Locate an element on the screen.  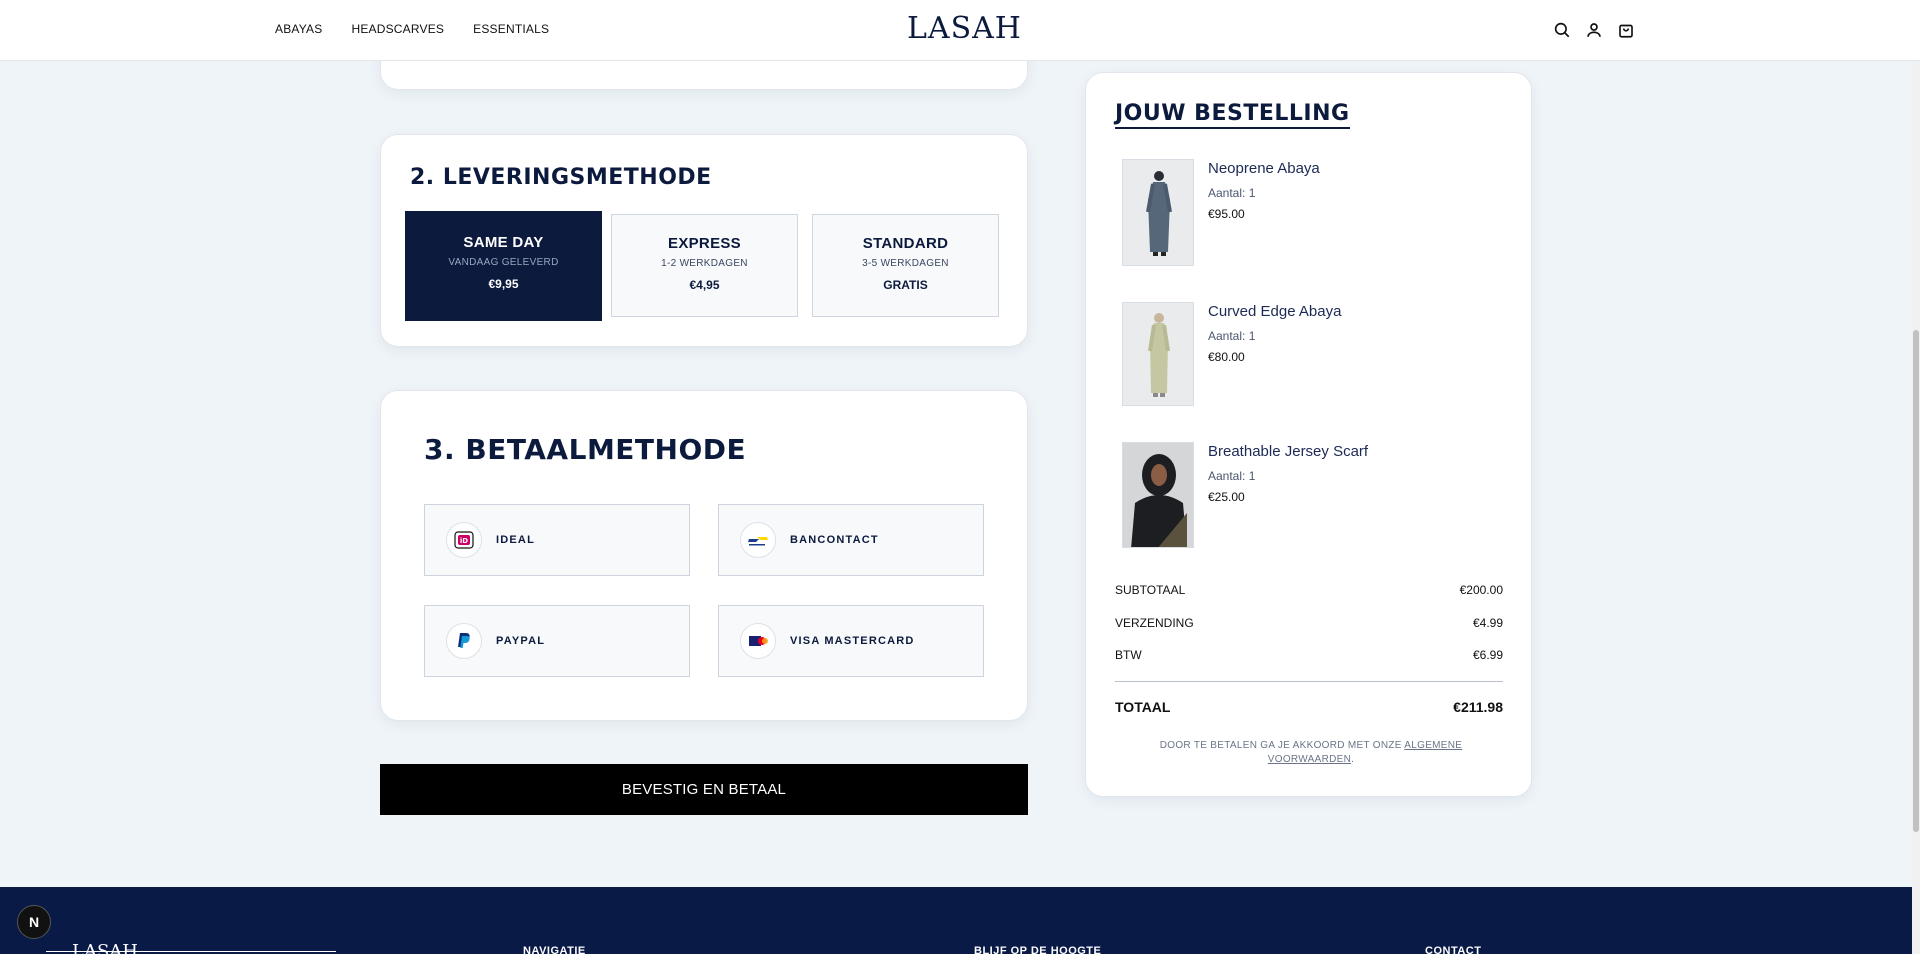
payment-option-label: PAYPAL is located at coordinates (521, 641).